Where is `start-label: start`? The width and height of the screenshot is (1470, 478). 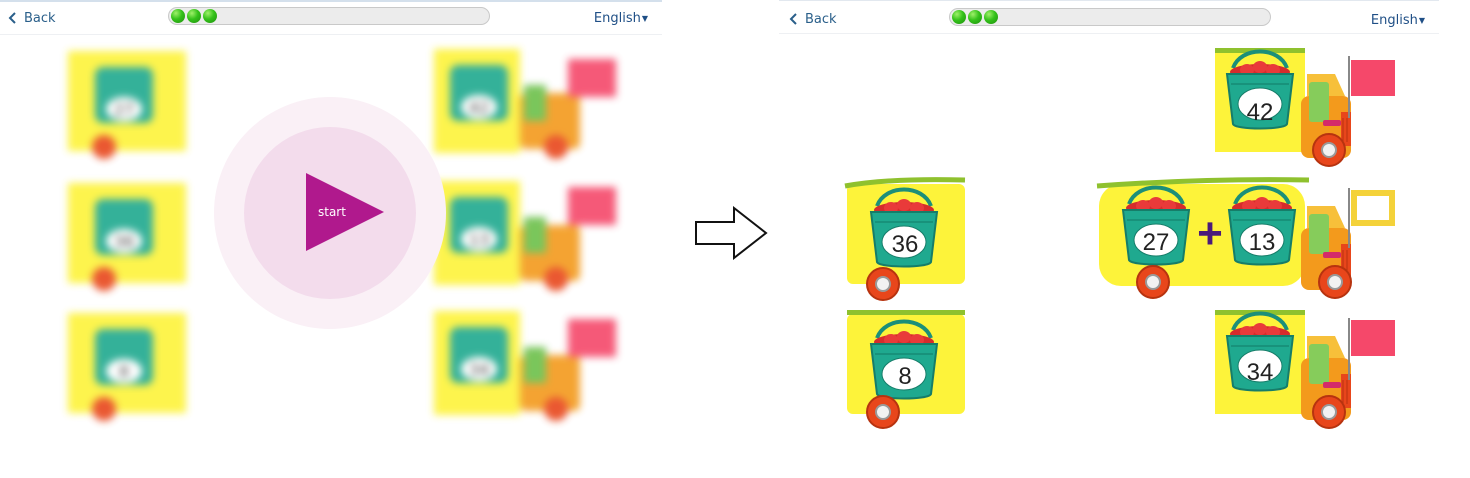 start-label: start is located at coordinates (332, 212).